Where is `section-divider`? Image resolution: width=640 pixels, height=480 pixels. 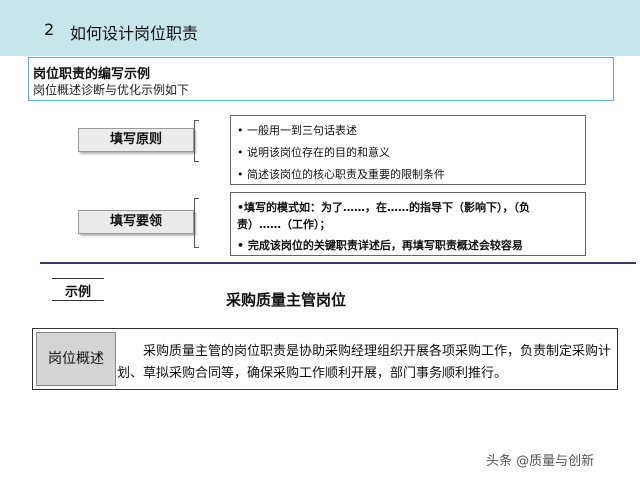
section-divider is located at coordinates (338, 263).